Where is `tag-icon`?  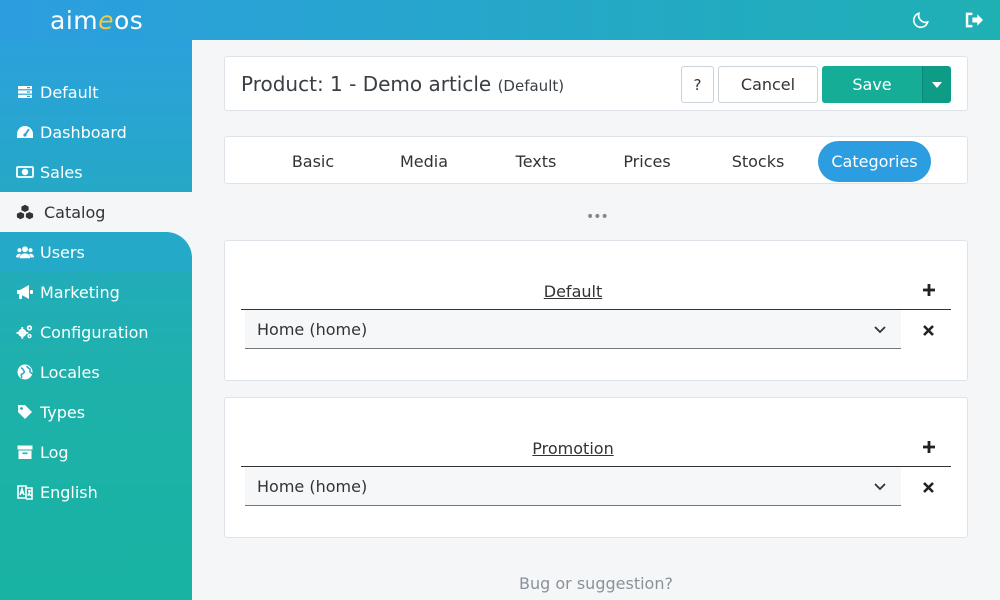
tag-icon is located at coordinates (25, 412).